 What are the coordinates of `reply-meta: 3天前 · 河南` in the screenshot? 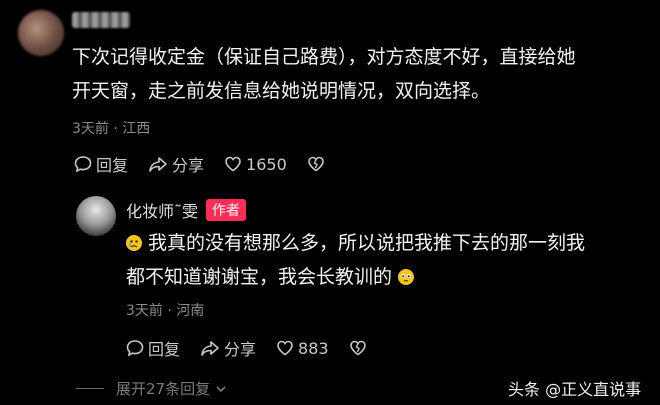 It's located at (165, 311).